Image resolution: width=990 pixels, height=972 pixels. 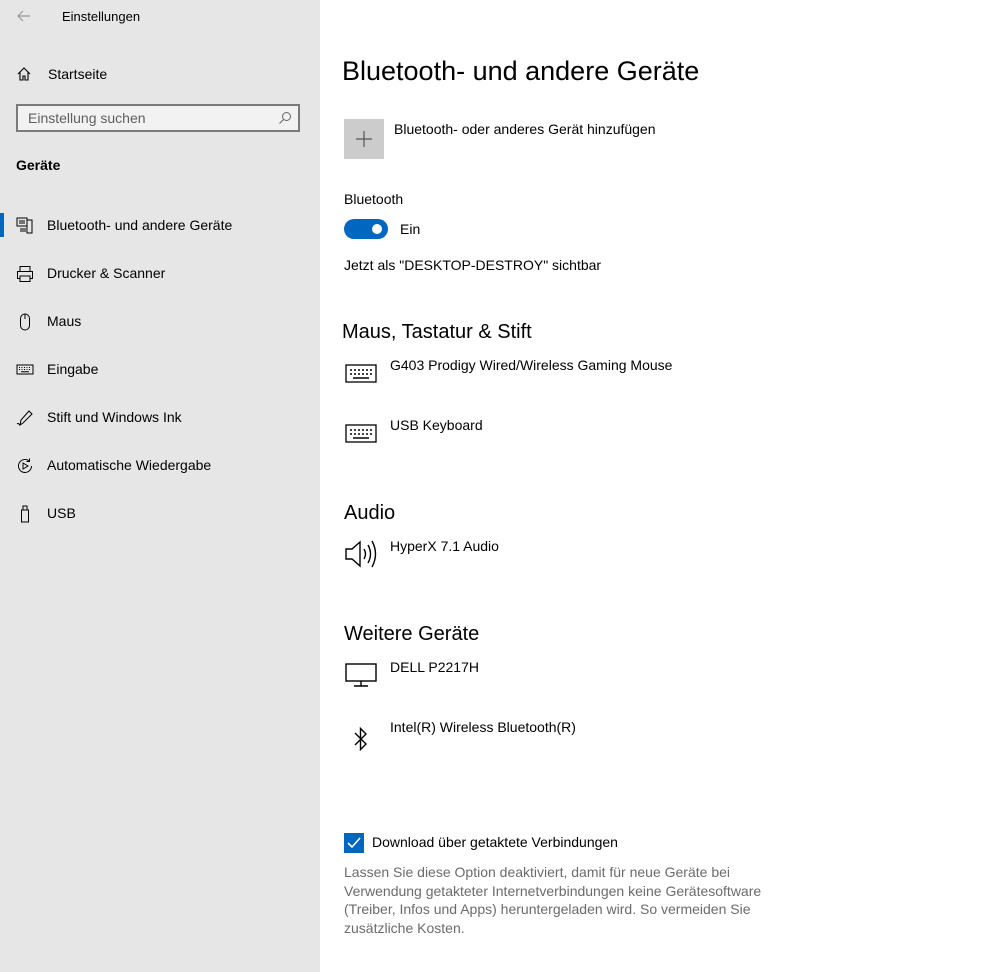 I want to click on bluetooth-toggle, so click(x=366, y=229).